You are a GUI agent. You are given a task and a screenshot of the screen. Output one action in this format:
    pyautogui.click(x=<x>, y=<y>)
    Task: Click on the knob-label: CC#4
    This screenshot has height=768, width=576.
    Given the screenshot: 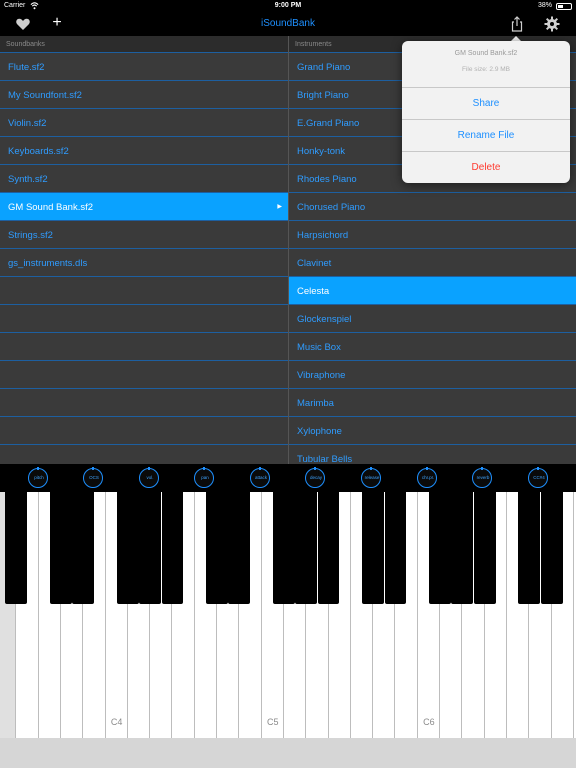 What is the action you would take?
    pyautogui.click(x=539, y=477)
    